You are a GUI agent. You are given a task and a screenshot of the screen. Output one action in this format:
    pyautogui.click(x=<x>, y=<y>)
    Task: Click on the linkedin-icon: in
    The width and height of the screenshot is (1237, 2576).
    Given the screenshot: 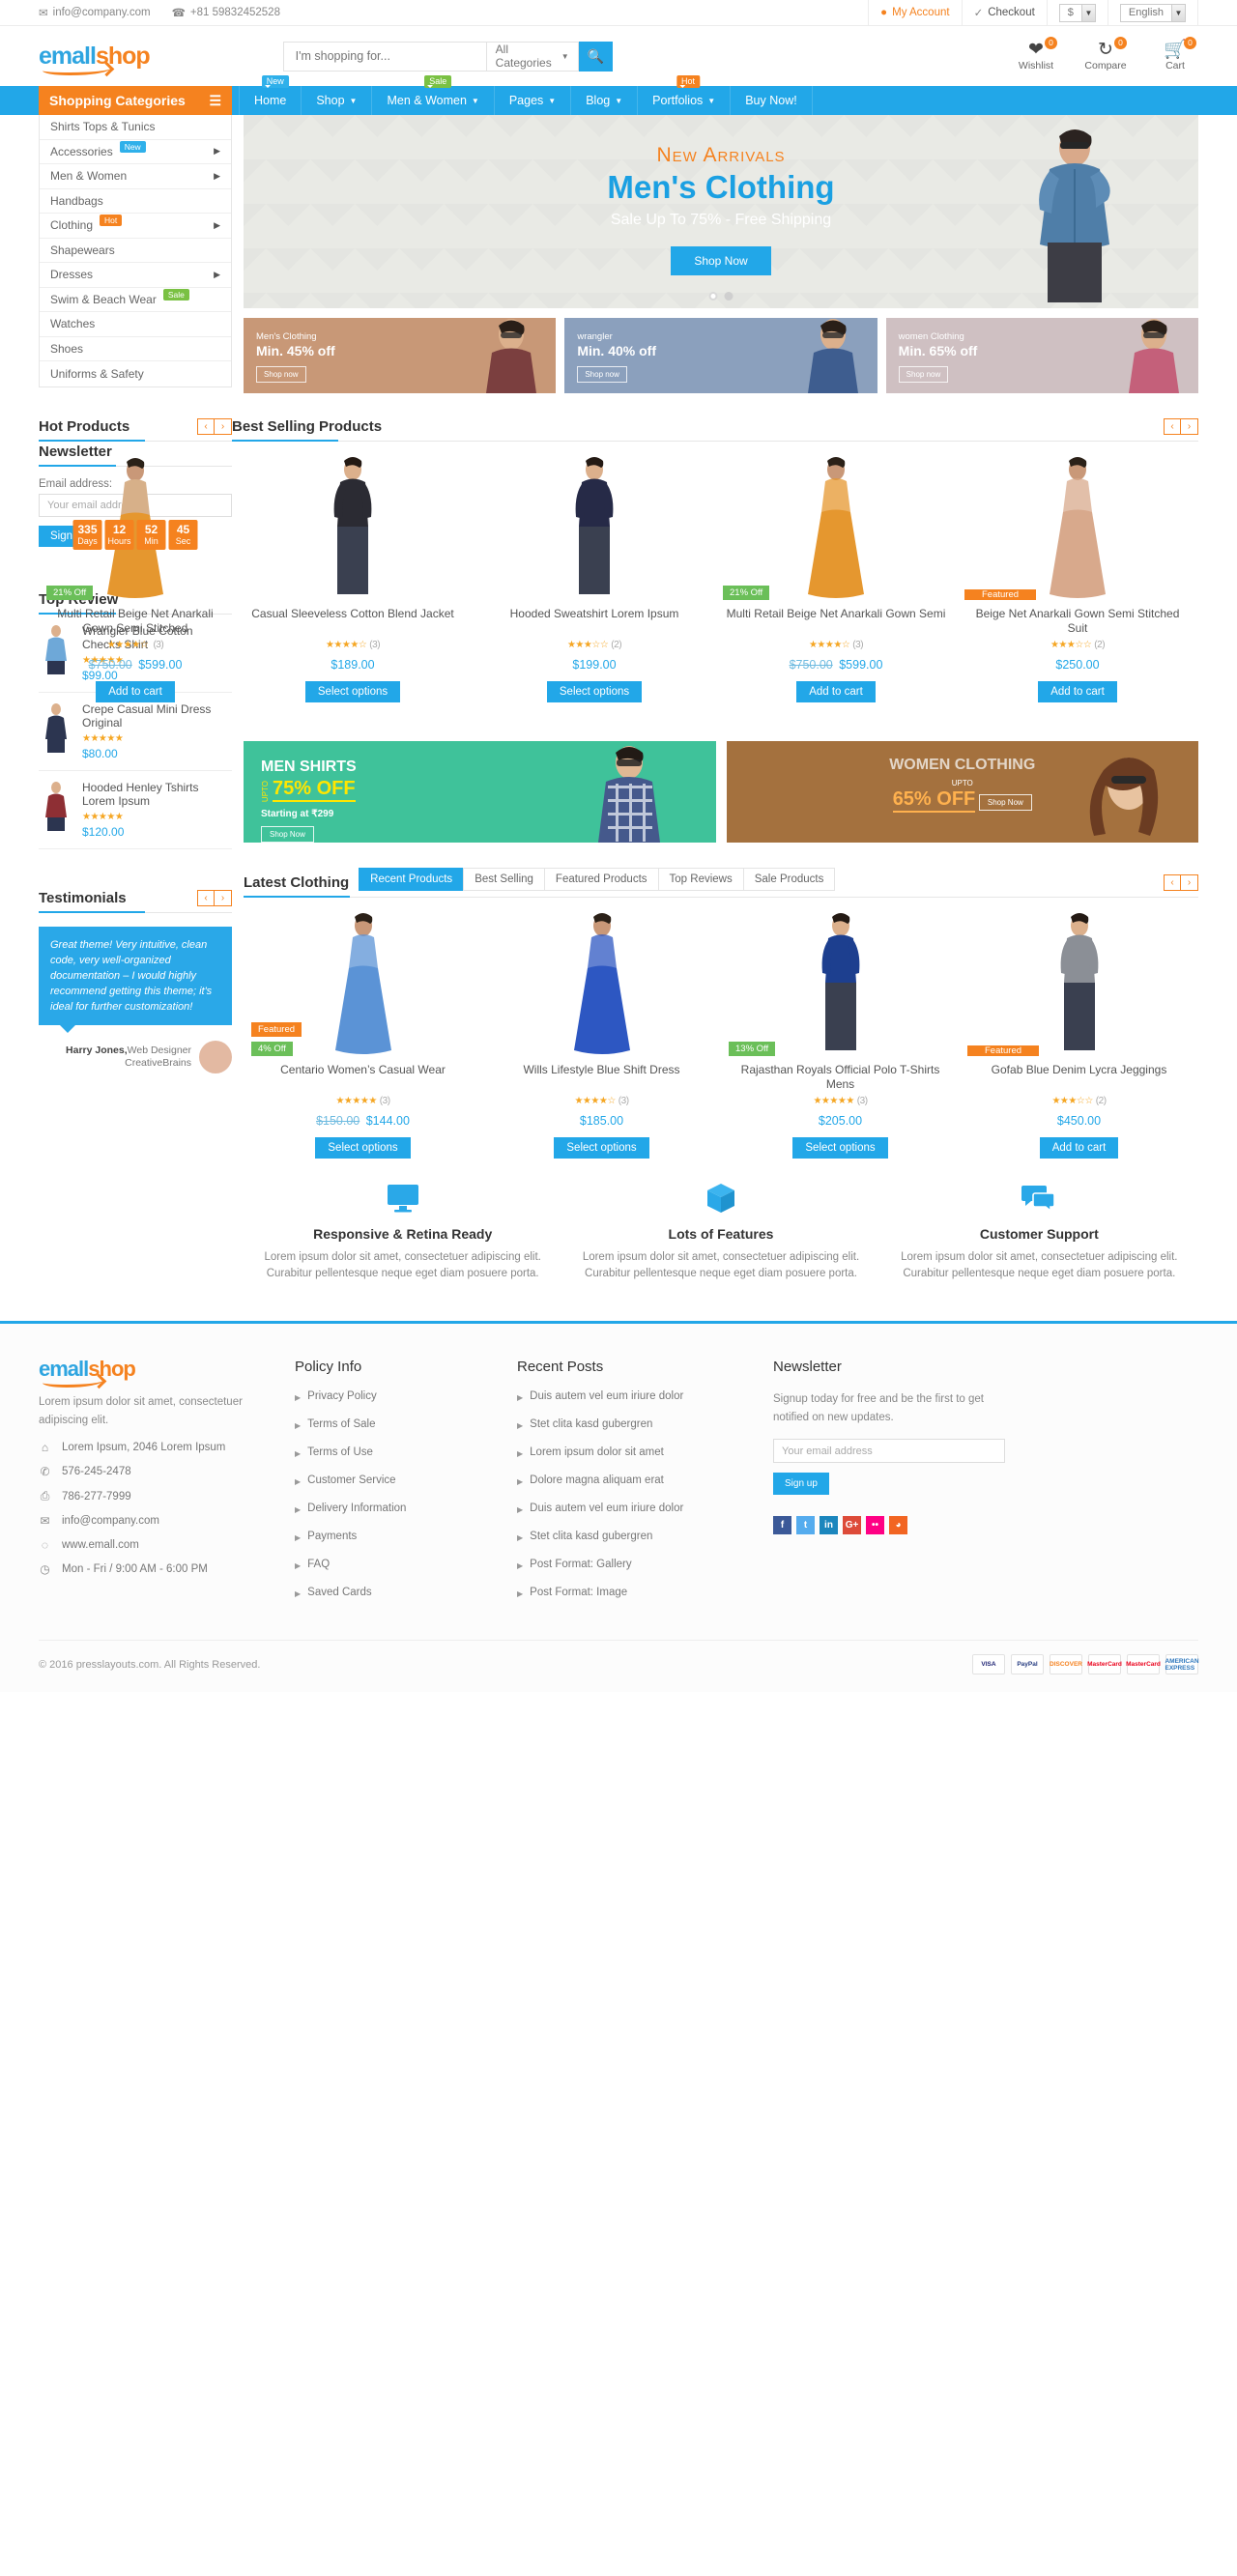 What is the action you would take?
    pyautogui.click(x=829, y=1525)
    